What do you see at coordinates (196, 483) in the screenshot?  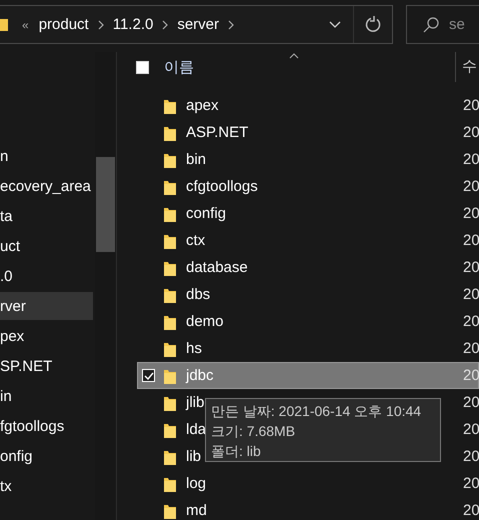 I see `file-name: log` at bounding box center [196, 483].